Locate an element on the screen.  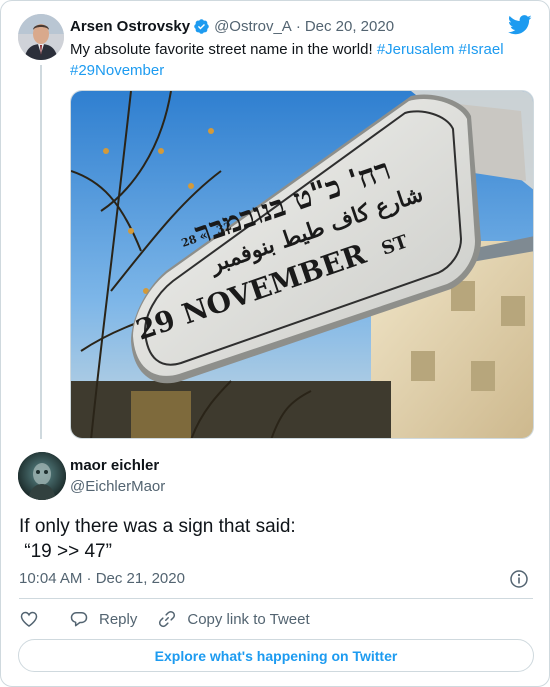
copy-link-button: Copy link to Tweet is located at coordinates (233, 619).